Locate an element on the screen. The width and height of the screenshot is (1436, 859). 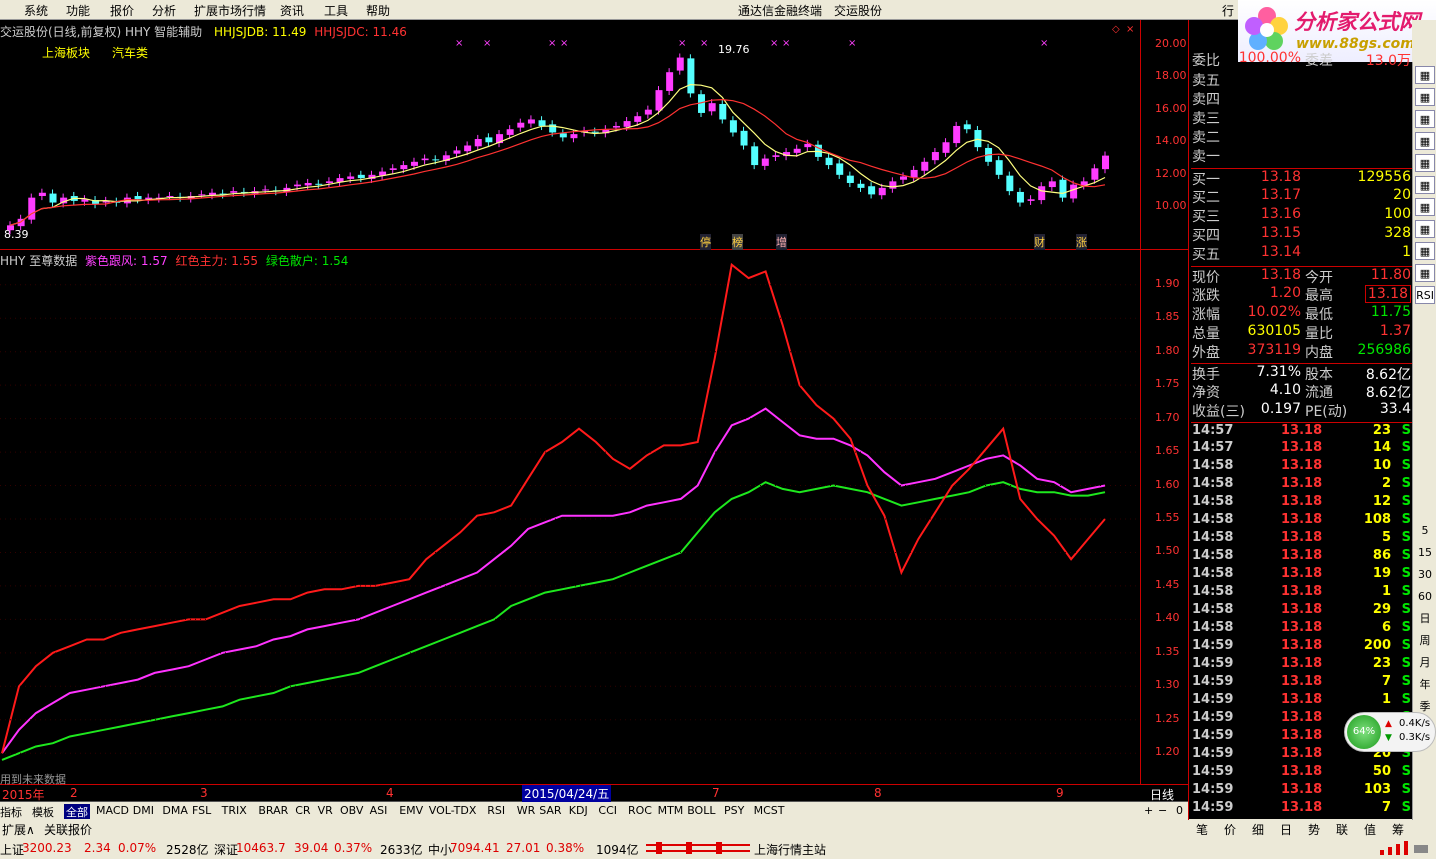
quote-tab: 细 is located at coordinates (1258, 829).